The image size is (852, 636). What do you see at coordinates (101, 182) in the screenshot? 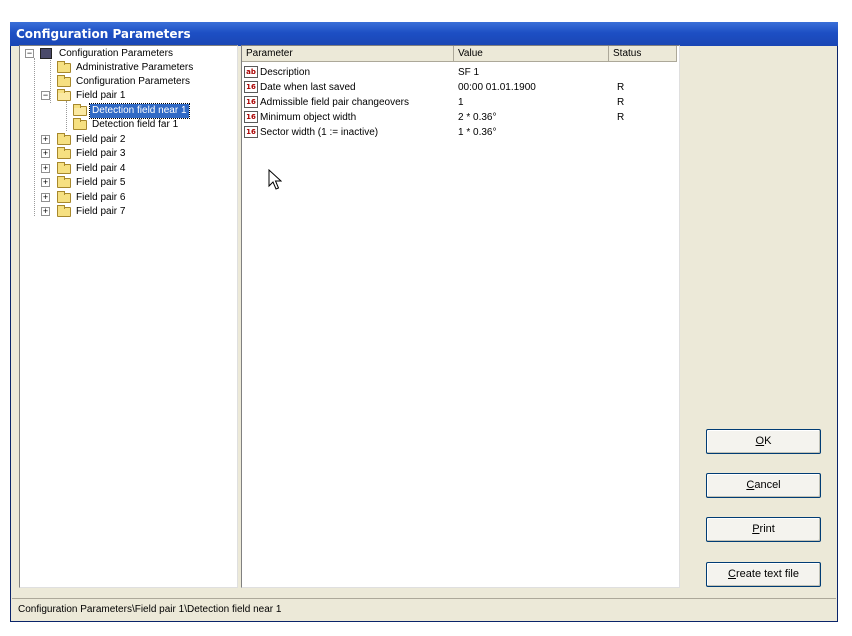
I see `tree-item-label: Field pair 5` at bounding box center [101, 182].